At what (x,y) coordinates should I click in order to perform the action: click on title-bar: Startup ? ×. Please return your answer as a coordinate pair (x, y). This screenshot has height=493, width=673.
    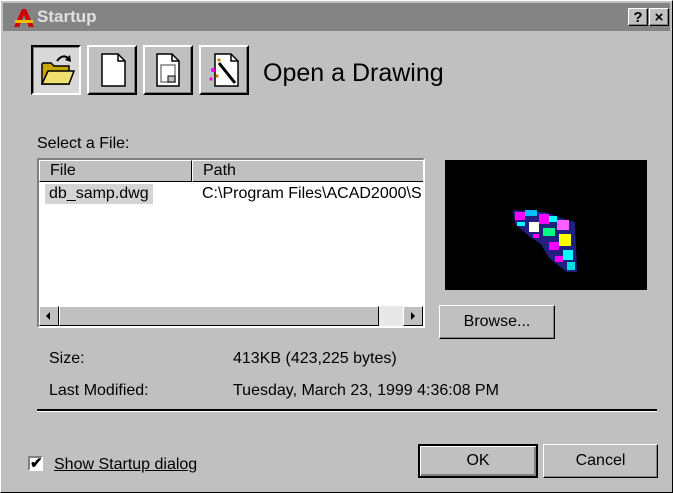
    Looking at the image, I should click on (336, 17).